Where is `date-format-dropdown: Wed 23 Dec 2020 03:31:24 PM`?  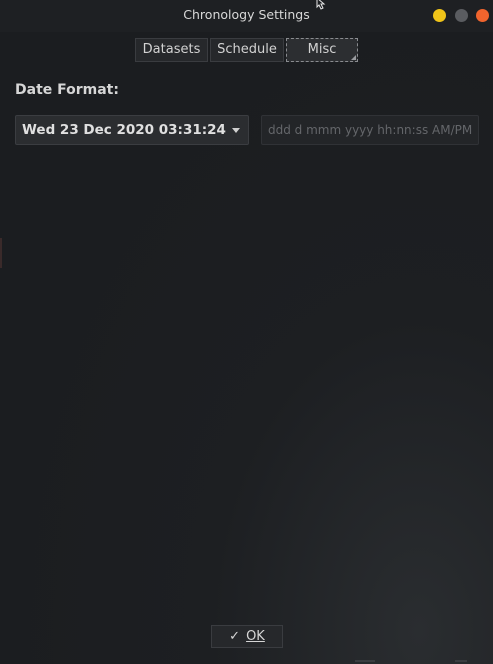
date-format-dropdown: Wed 23 Dec 2020 03:31:24 PM is located at coordinates (132, 130).